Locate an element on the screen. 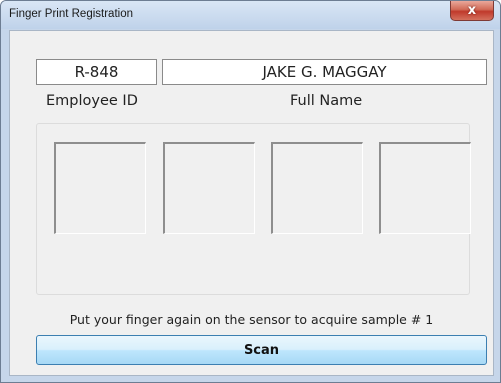 The image size is (501, 383). close-button: x is located at coordinates (472, 11).